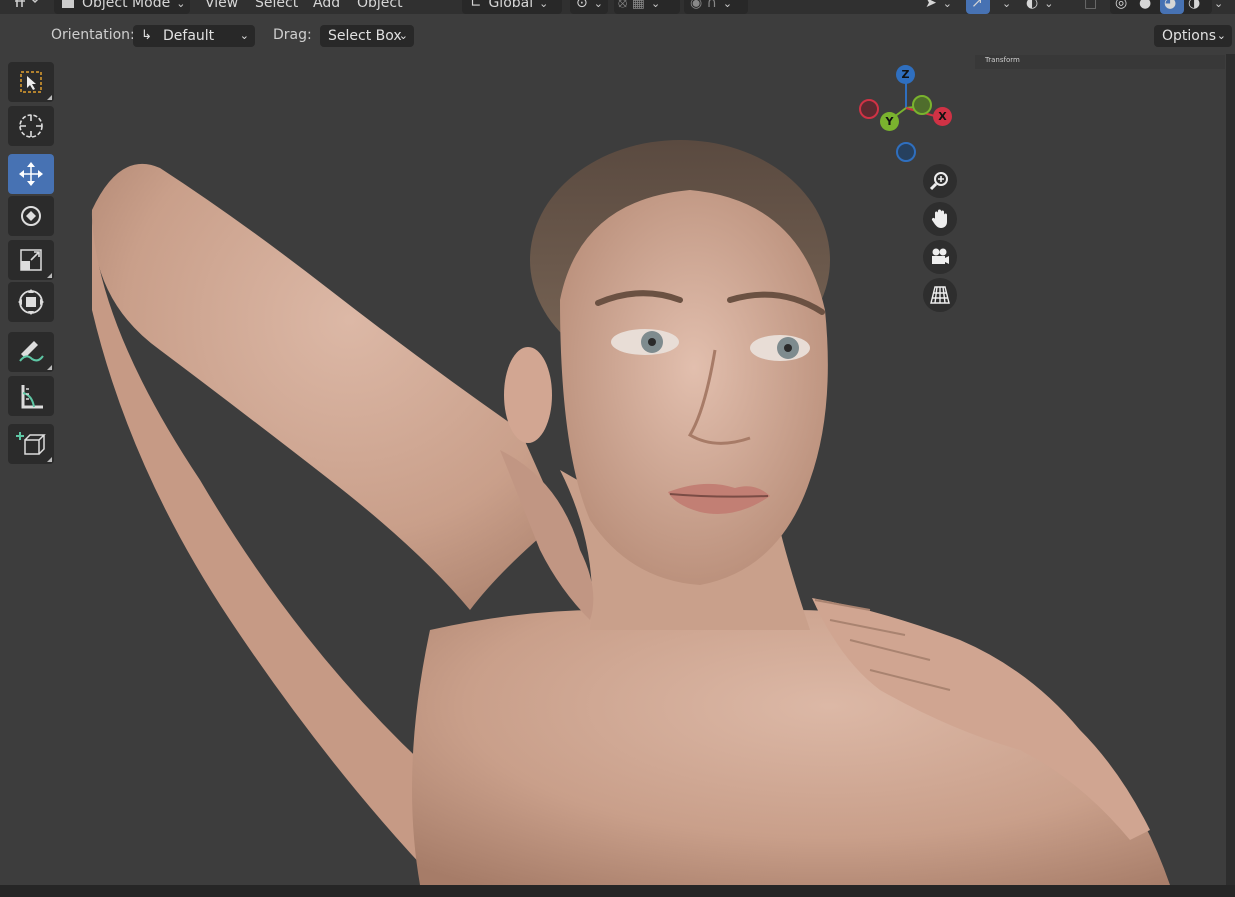 The height and width of the screenshot is (897, 1235). I want to click on tool-measure, so click(31, 396).